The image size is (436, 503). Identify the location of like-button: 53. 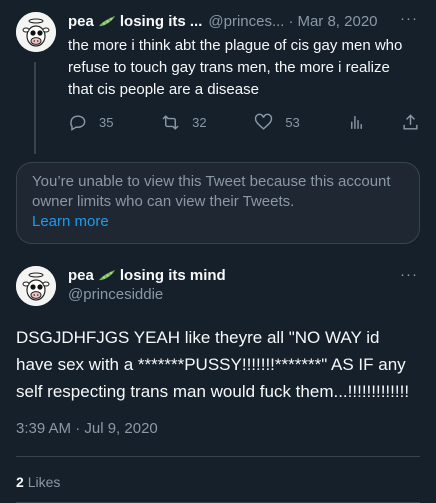
(300, 122).